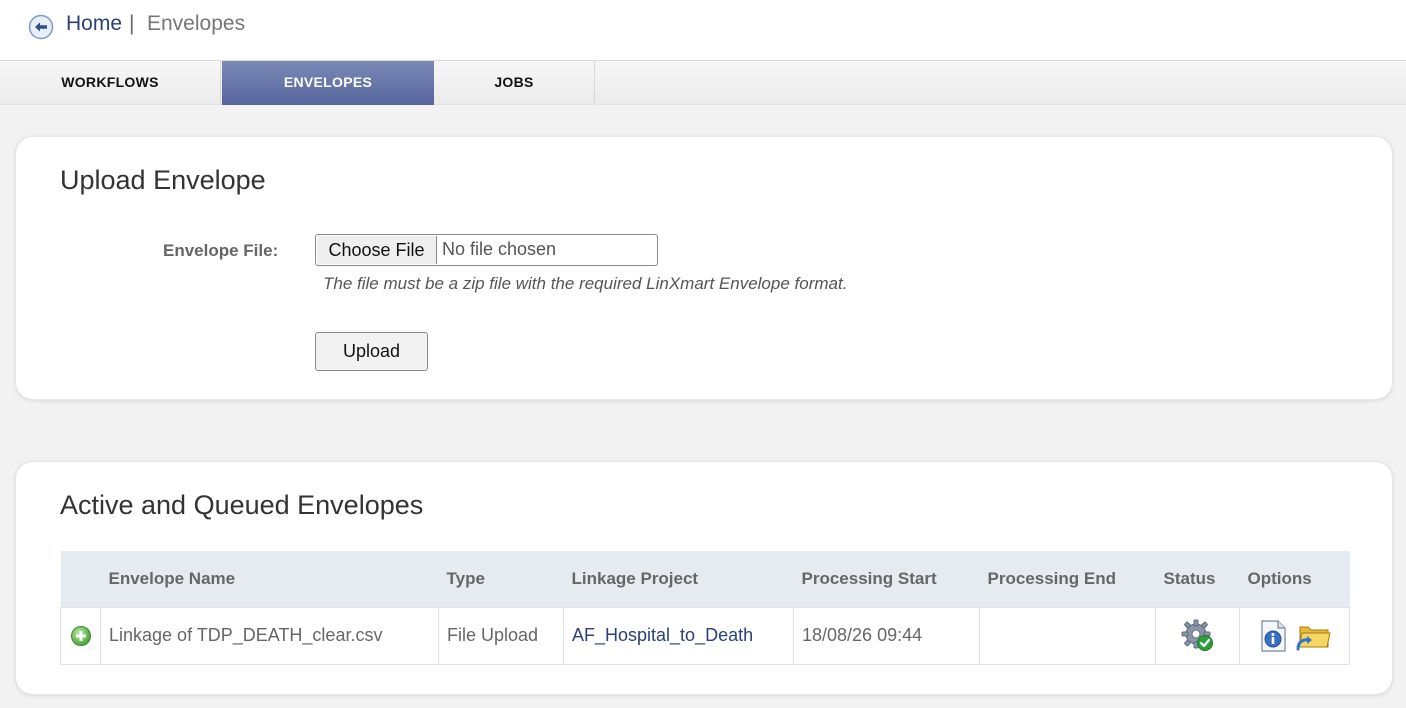 The width and height of the screenshot is (1406, 708). I want to click on breadcrumb-home-link: Home, so click(94, 24).